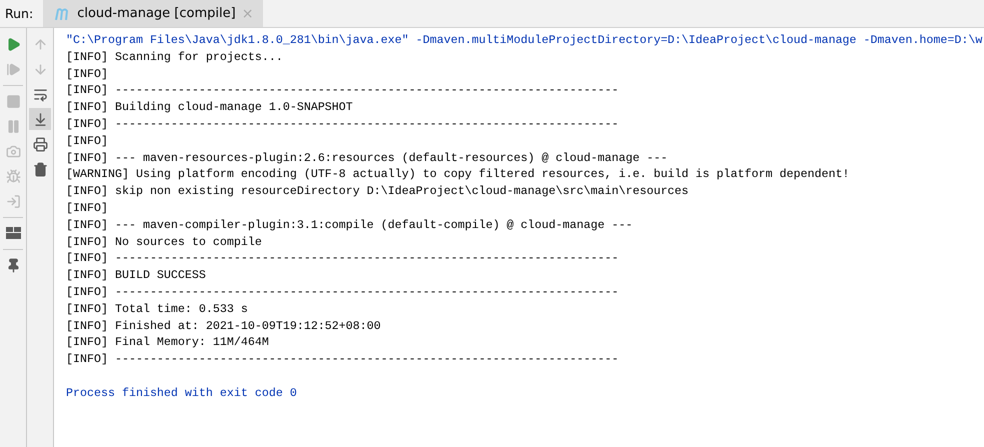  I want to click on exit-icon, so click(13, 201).